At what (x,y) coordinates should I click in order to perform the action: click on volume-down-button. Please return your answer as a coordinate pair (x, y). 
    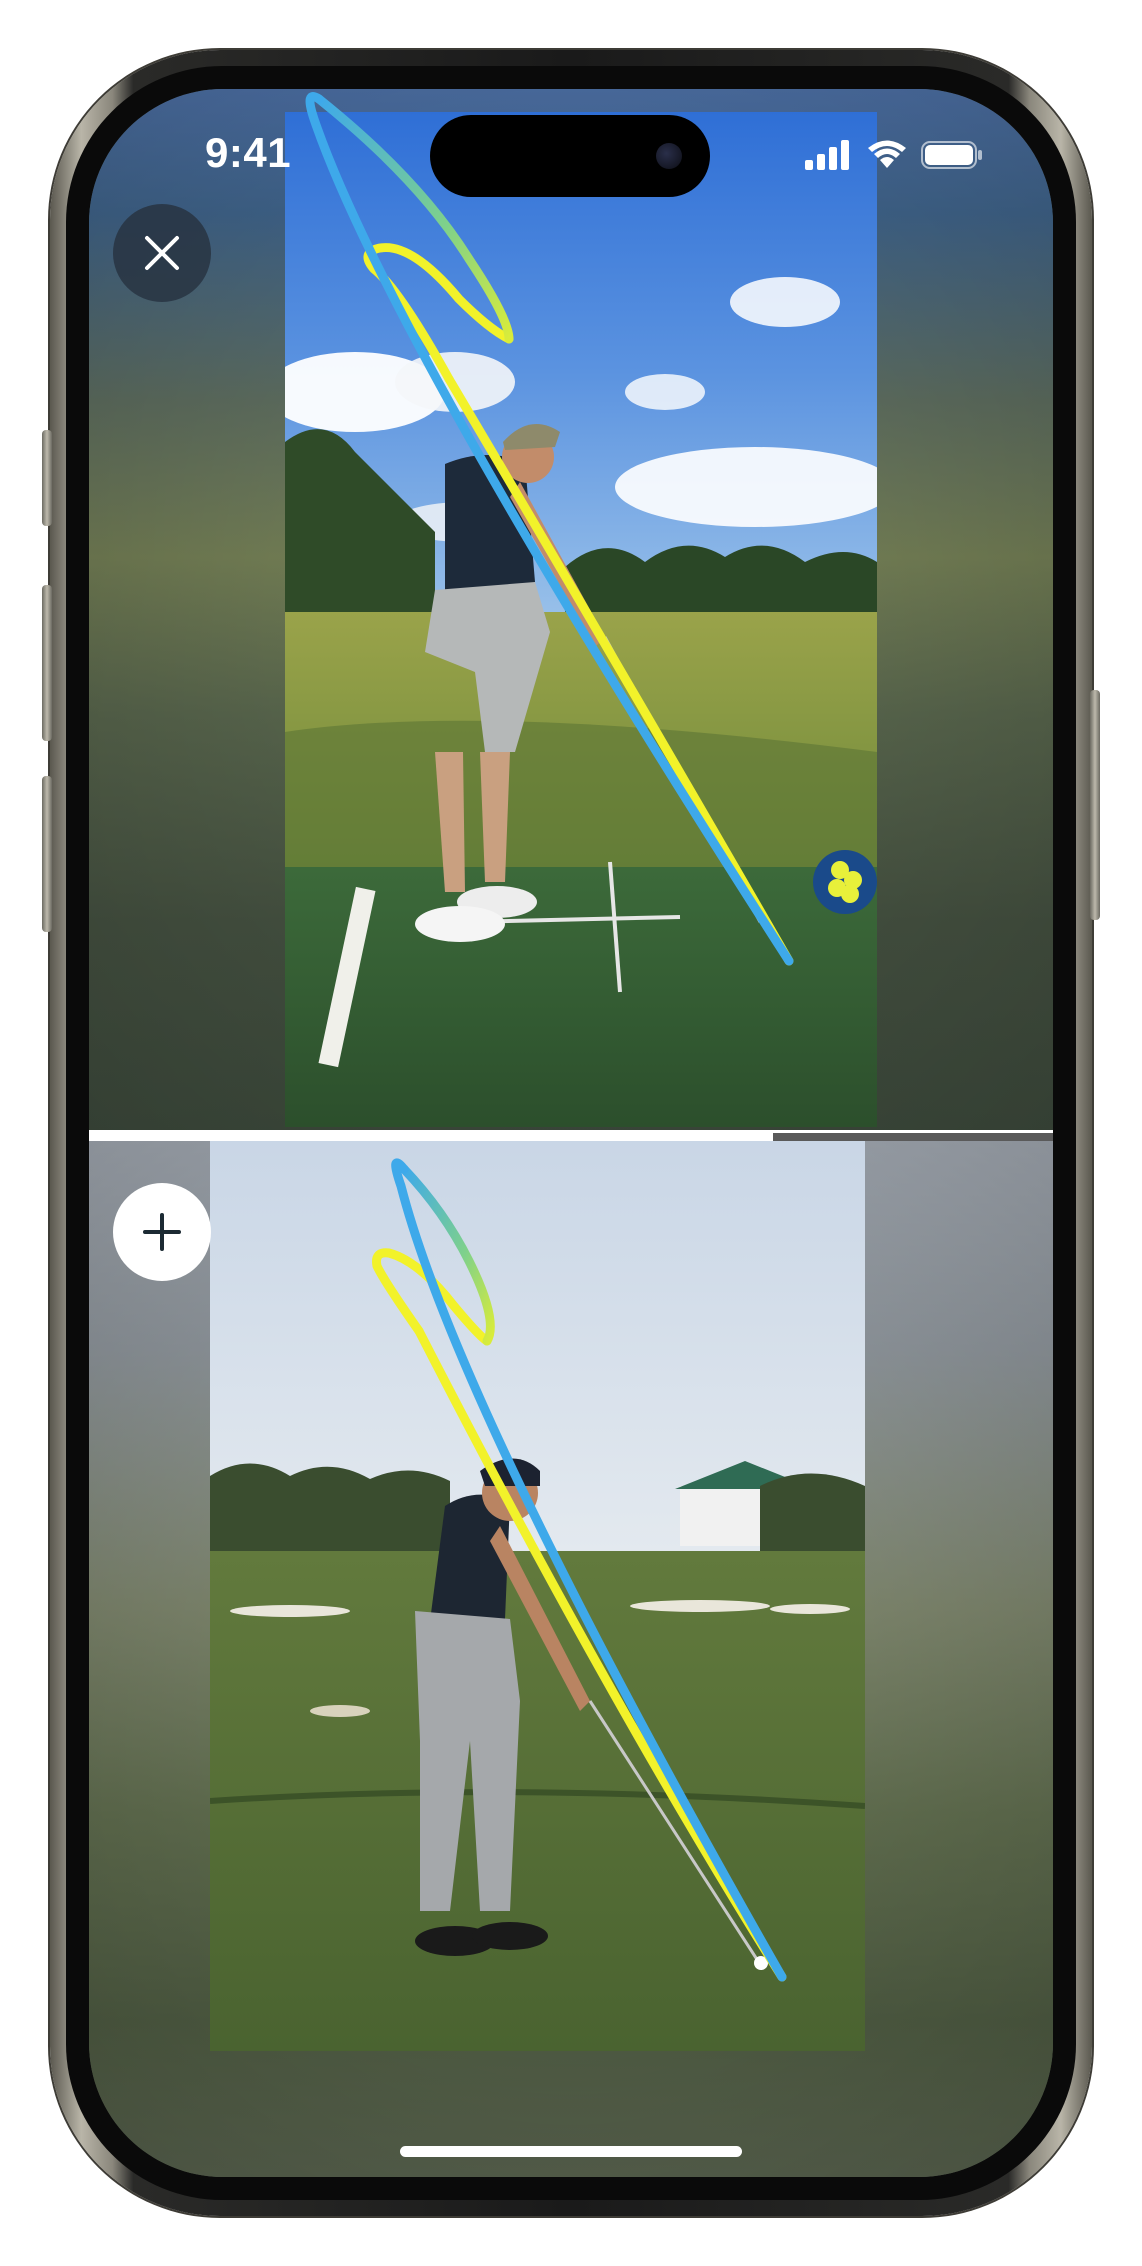
    Looking at the image, I should click on (47, 854).